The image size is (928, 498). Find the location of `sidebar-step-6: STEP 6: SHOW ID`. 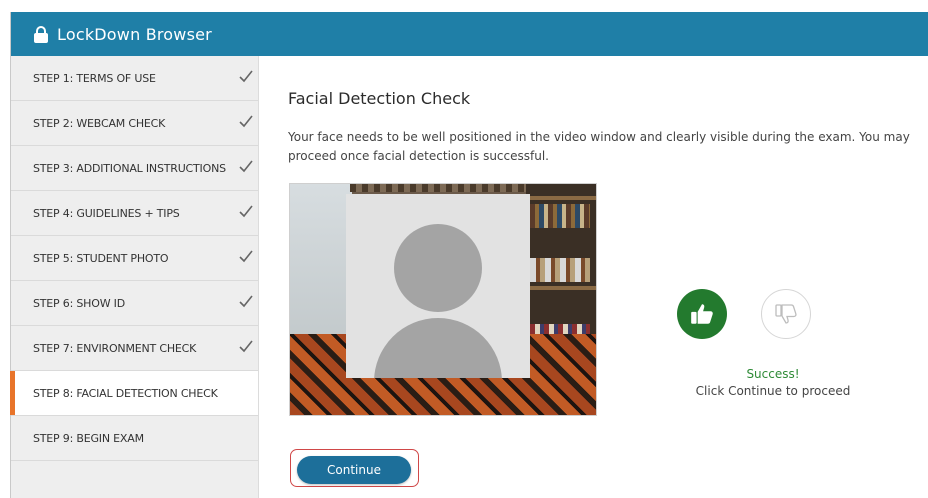

sidebar-step-6: STEP 6: SHOW ID is located at coordinates (134, 303).